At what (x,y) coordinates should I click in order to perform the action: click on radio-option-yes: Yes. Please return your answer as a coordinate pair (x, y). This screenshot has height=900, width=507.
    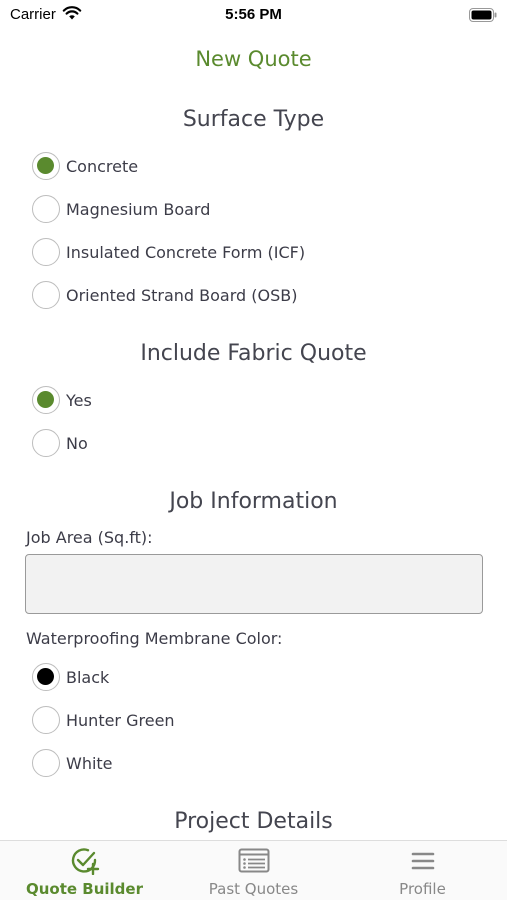
    Looking at the image, I should click on (62, 400).